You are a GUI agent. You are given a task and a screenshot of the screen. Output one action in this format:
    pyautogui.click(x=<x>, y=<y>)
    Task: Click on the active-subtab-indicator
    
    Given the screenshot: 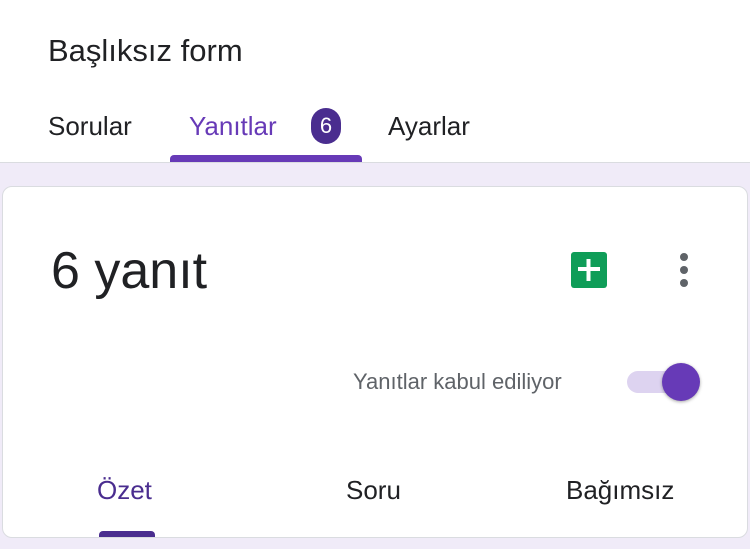 What is the action you would take?
    pyautogui.click(x=127, y=534)
    